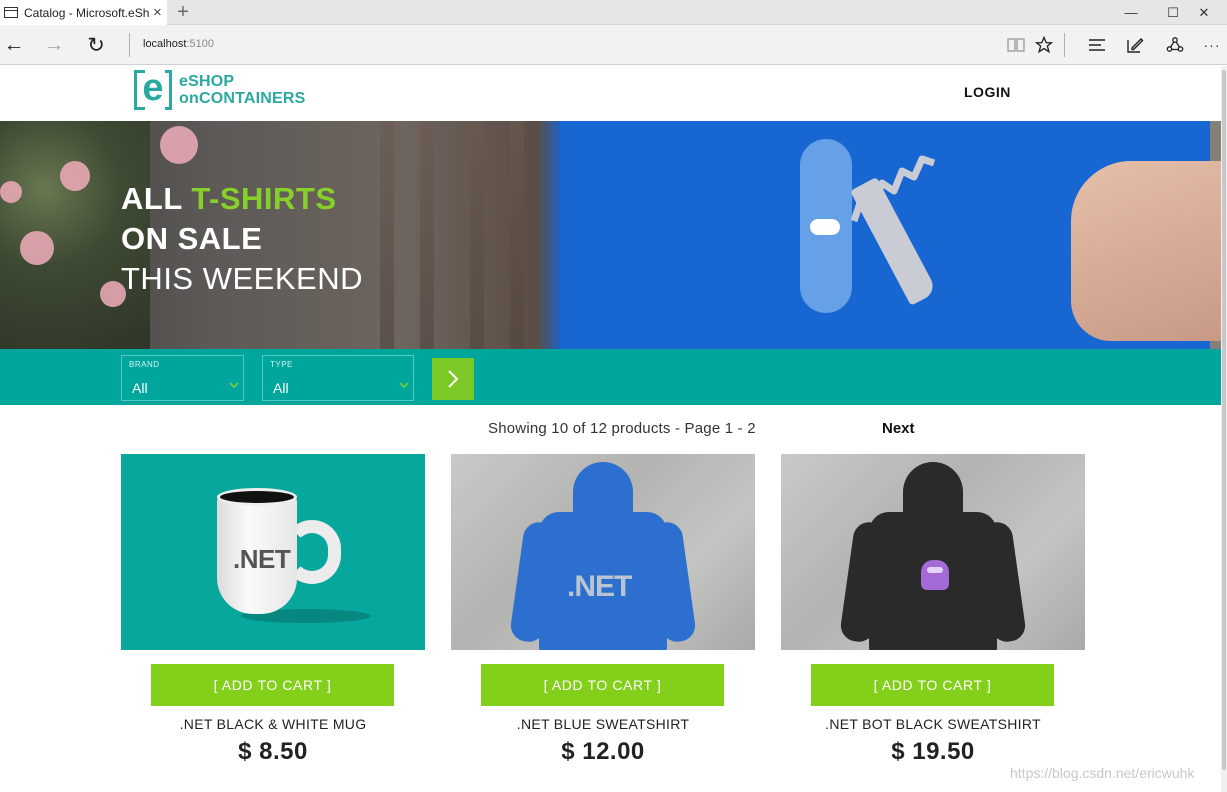  I want to click on type-filter-select: TYPE All, so click(338, 378).